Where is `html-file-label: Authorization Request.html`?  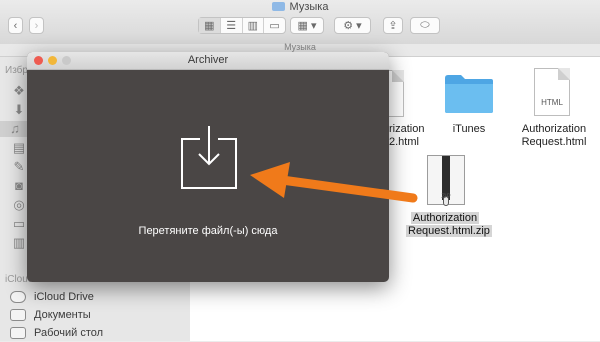
html-file-label: Authorization Request.html is located at coordinates (554, 135).